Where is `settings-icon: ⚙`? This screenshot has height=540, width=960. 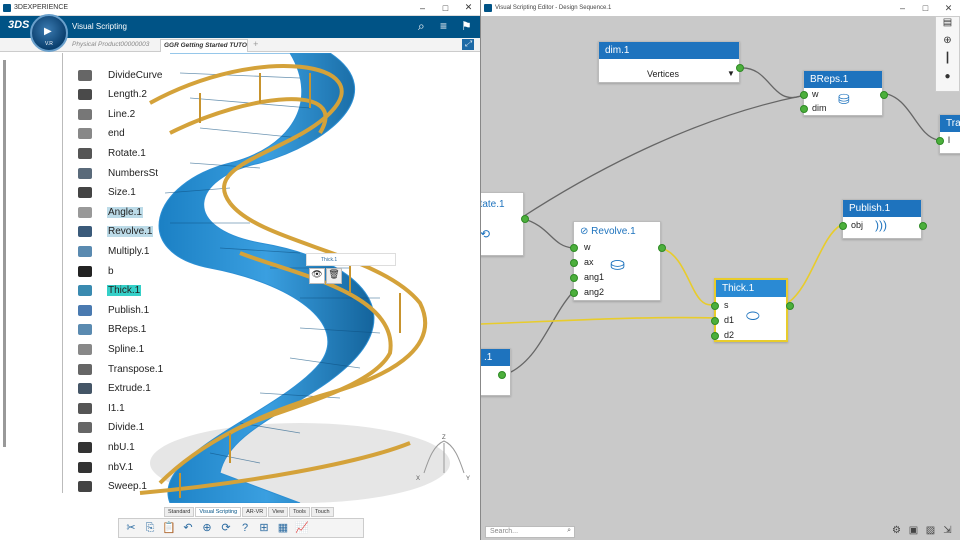
settings-icon: ⚙ is located at coordinates (896, 530).